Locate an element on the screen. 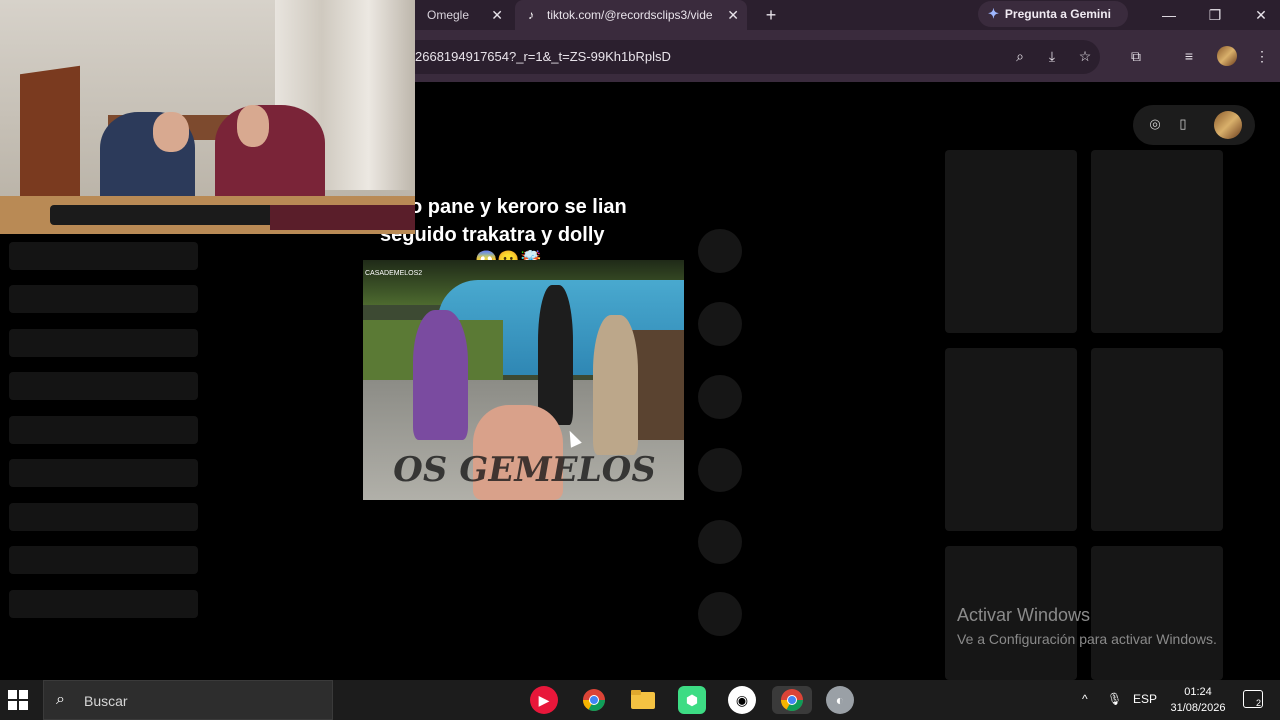 Image resolution: width=1280 pixels, height=720 pixels. tab-label: tiktok.com/@recordsclips3/vide is located at coordinates (630, 15).